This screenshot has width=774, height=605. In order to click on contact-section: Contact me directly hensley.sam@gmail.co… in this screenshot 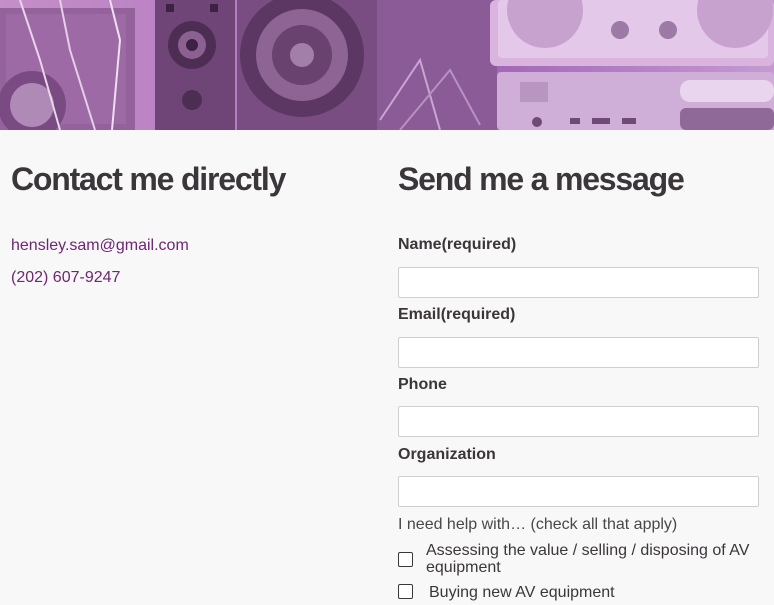, I will do `click(191, 223)`.